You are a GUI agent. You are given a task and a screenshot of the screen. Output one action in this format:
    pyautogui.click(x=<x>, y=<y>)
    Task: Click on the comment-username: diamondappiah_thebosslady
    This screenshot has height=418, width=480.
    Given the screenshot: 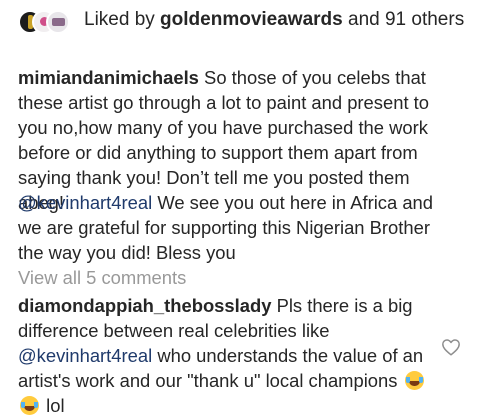 What is the action you would take?
    pyautogui.click(x=144, y=305)
    